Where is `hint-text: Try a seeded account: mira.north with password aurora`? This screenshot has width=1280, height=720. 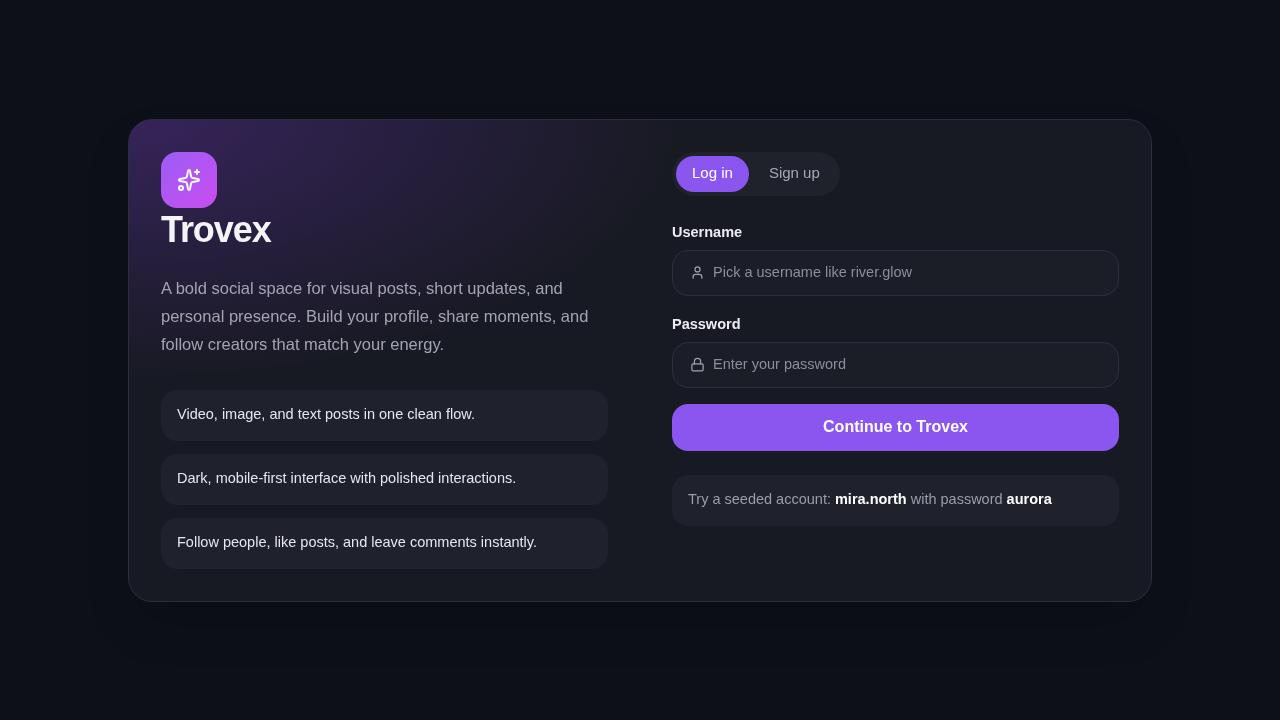
hint-text: Try a seeded account: mira.north with password aurora is located at coordinates (870, 500).